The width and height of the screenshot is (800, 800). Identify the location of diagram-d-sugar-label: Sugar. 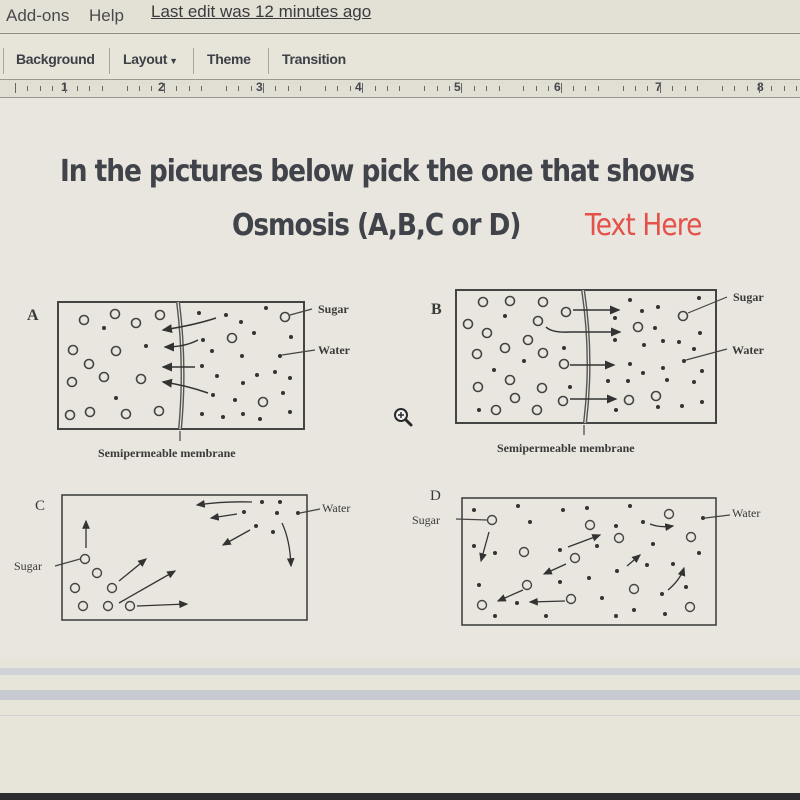
(426, 520).